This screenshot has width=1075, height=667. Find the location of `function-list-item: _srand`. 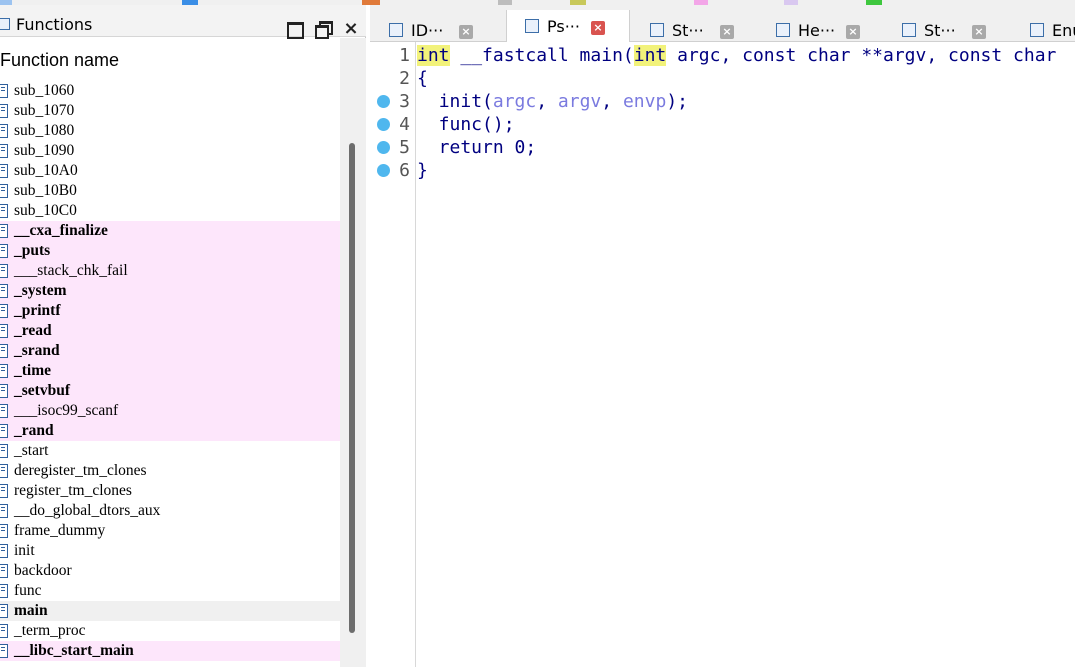

function-list-item: _srand is located at coordinates (170, 351).